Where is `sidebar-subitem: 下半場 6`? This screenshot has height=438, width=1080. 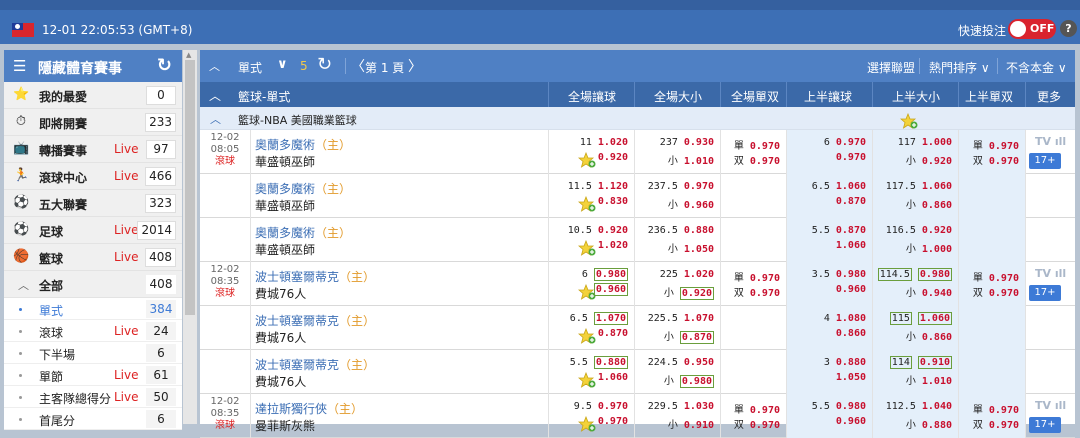 sidebar-subitem: 下半場 6 is located at coordinates (93, 353).